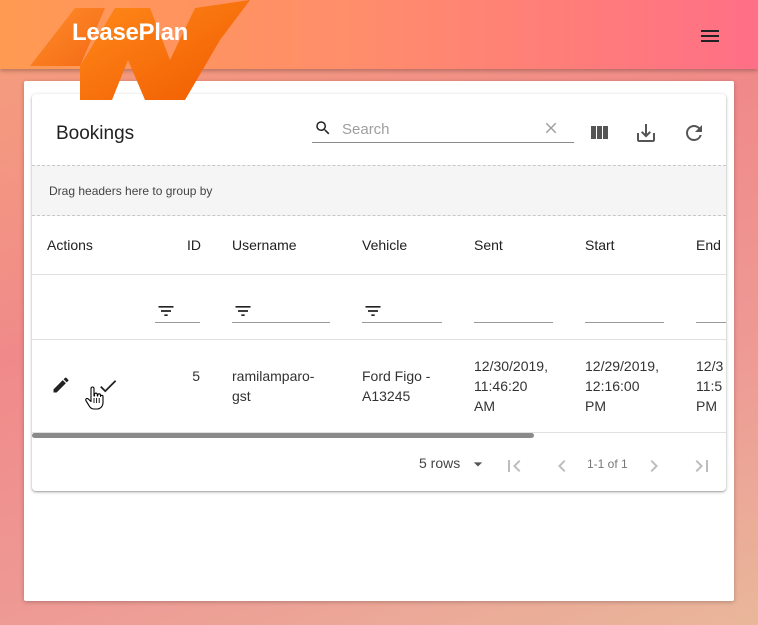  I want to click on leaseplan-logo-swoosh, so click(140, 50).